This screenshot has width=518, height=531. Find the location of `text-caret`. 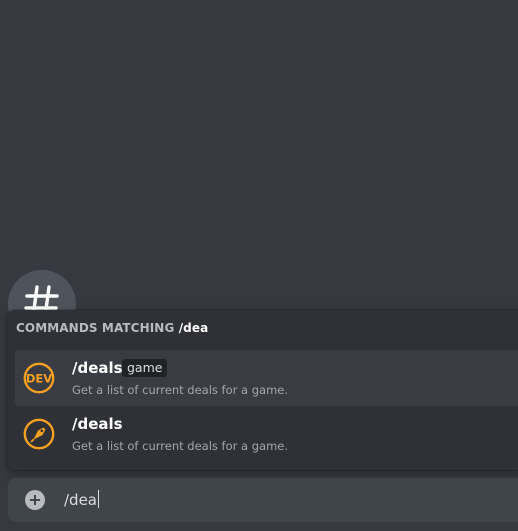

text-caret is located at coordinates (98, 499).